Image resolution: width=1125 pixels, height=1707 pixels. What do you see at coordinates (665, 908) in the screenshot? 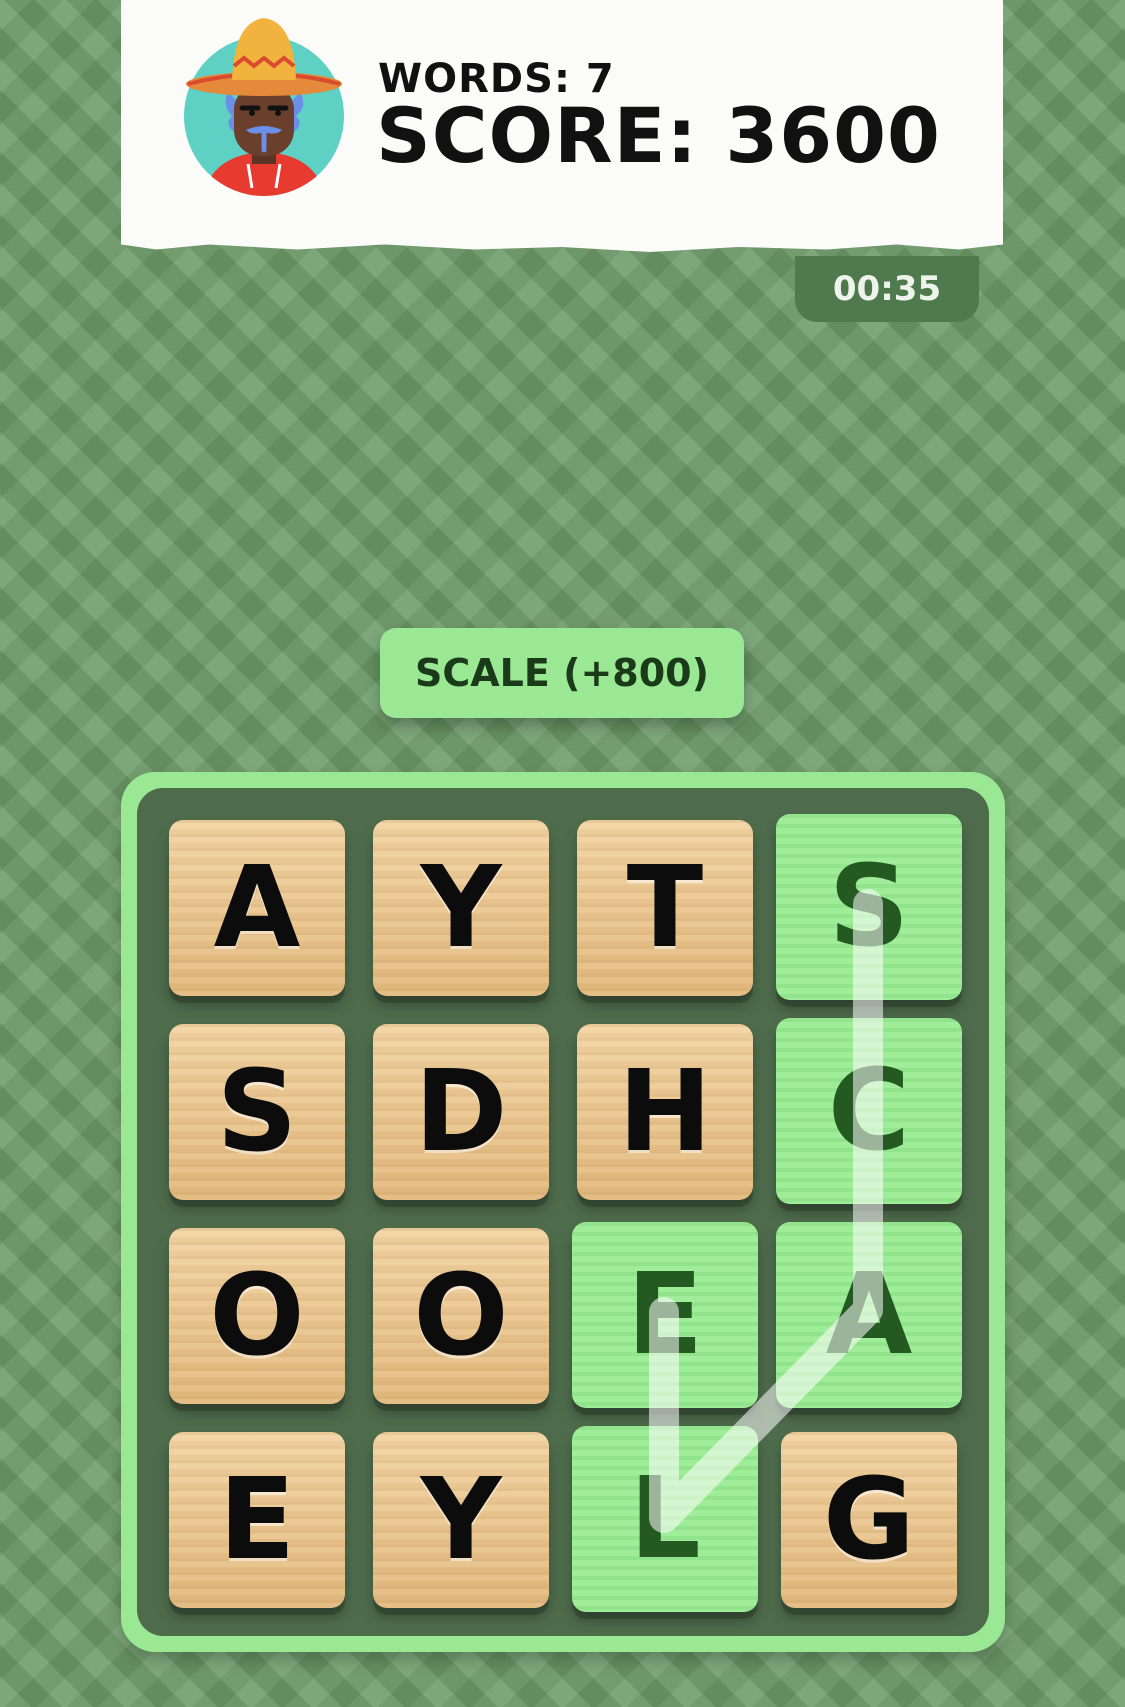
I see `letter-tile: T` at bounding box center [665, 908].